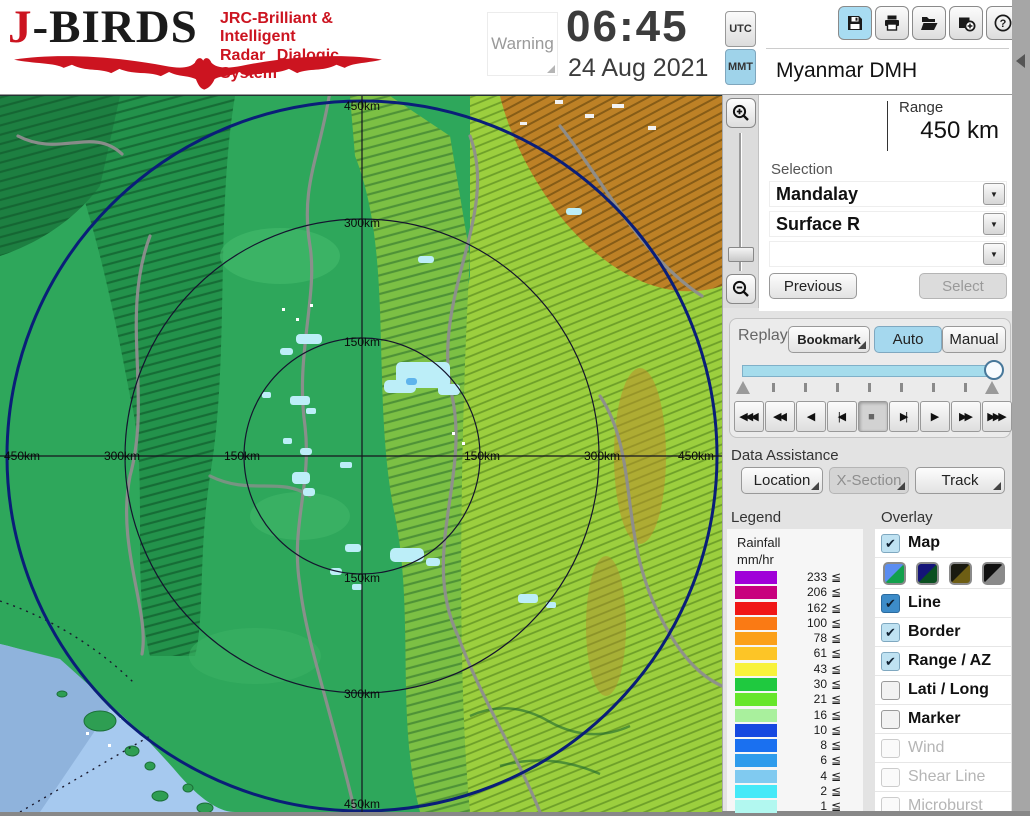 The height and width of the screenshot is (816, 1030). Describe the element at coordinates (960, 573) in the screenshot. I see `map-style-black-olive` at that location.